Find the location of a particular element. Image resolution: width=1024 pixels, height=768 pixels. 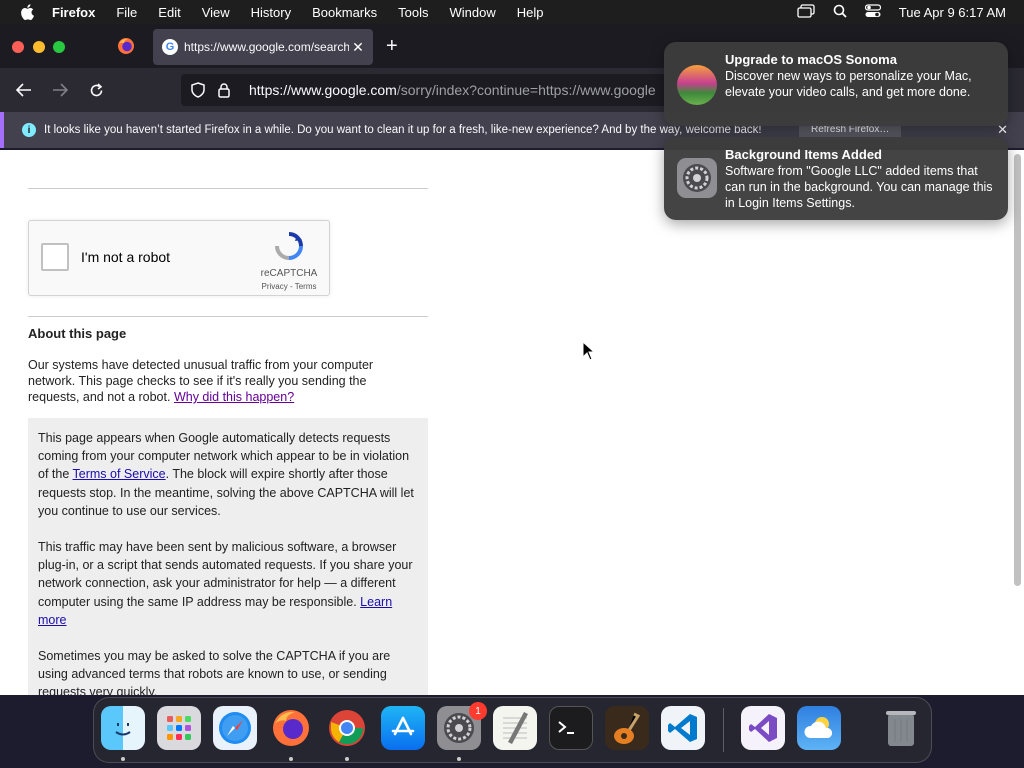

reload-icon is located at coordinates (96, 89).